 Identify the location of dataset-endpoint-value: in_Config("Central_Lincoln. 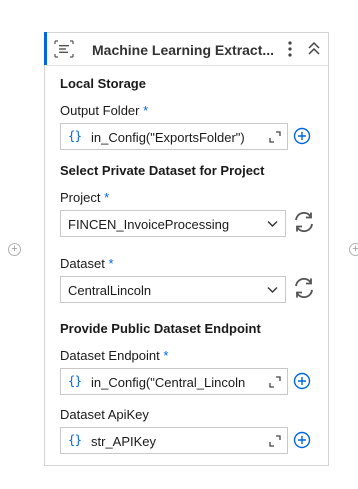
(176, 382).